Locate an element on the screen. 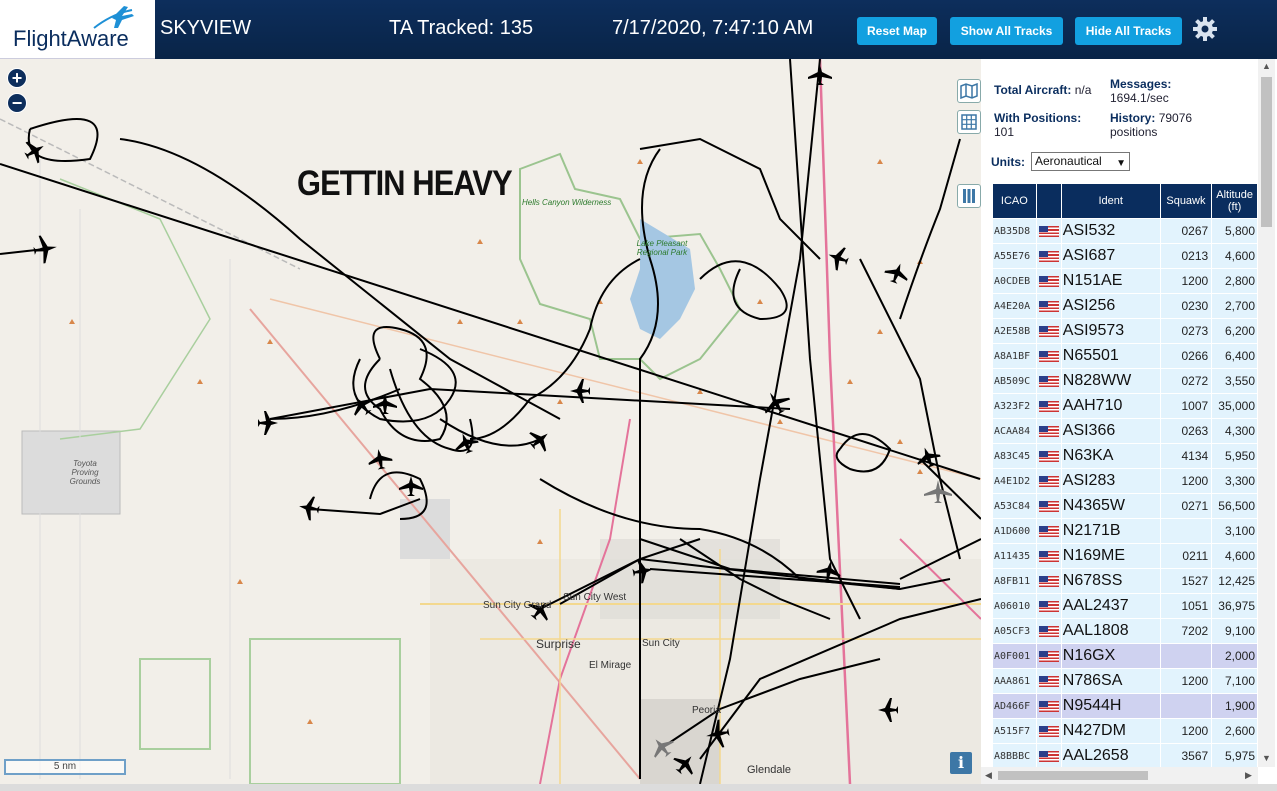 The image size is (1277, 791). hscroll-thumb is located at coordinates (1073, 775).